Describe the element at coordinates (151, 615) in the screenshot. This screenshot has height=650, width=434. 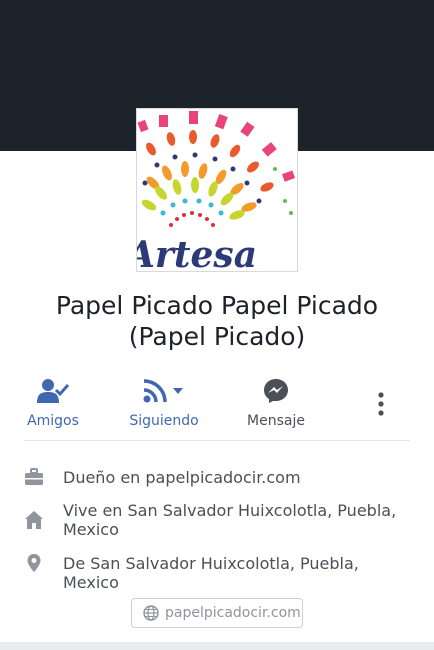
I see `globe-icon` at that location.